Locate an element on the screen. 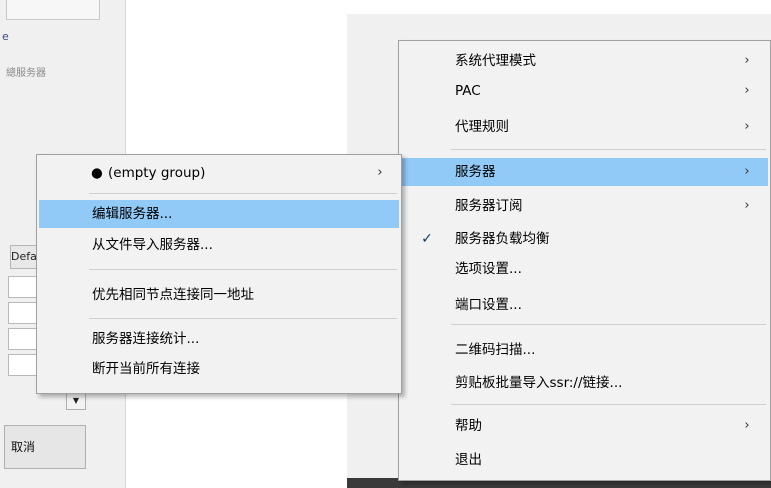 This screenshot has width=771, height=488. menu-item-system-proxy-mode: 系统代理模式 › is located at coordinates (584, 61).